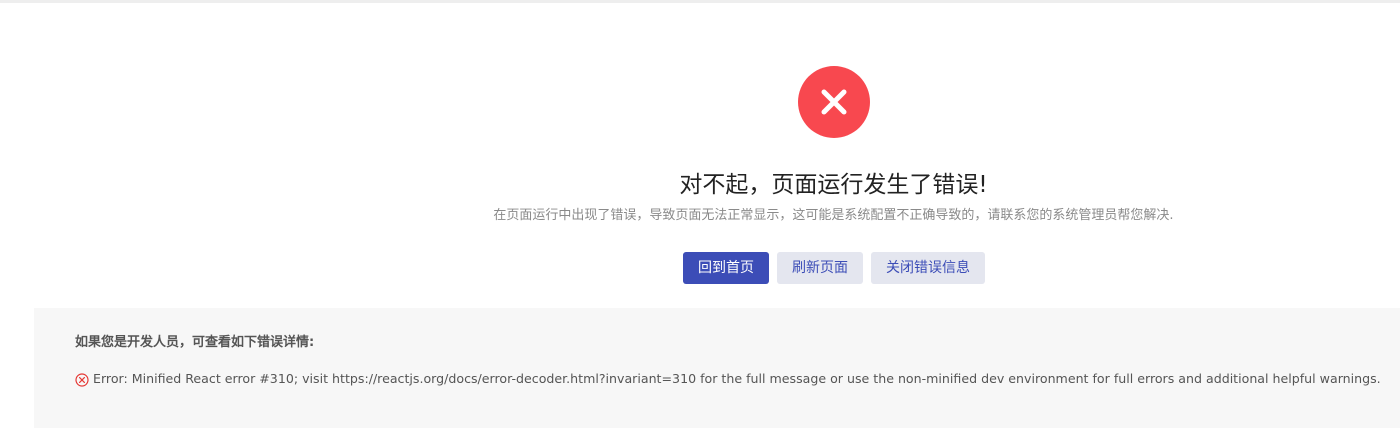  What do you see at coordinates (195, 342) in the screenshot?
I see `error-details-heading: 如果您是开发人员，可查看如下错误详情:` at bounding box center [195, 342].